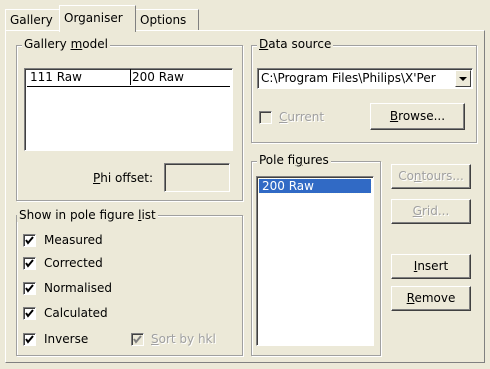 Image resolution: width=490 pixels, height=369 pixels. I want to click on show-list-legend: Show in pole figure list, so click(87, 215).